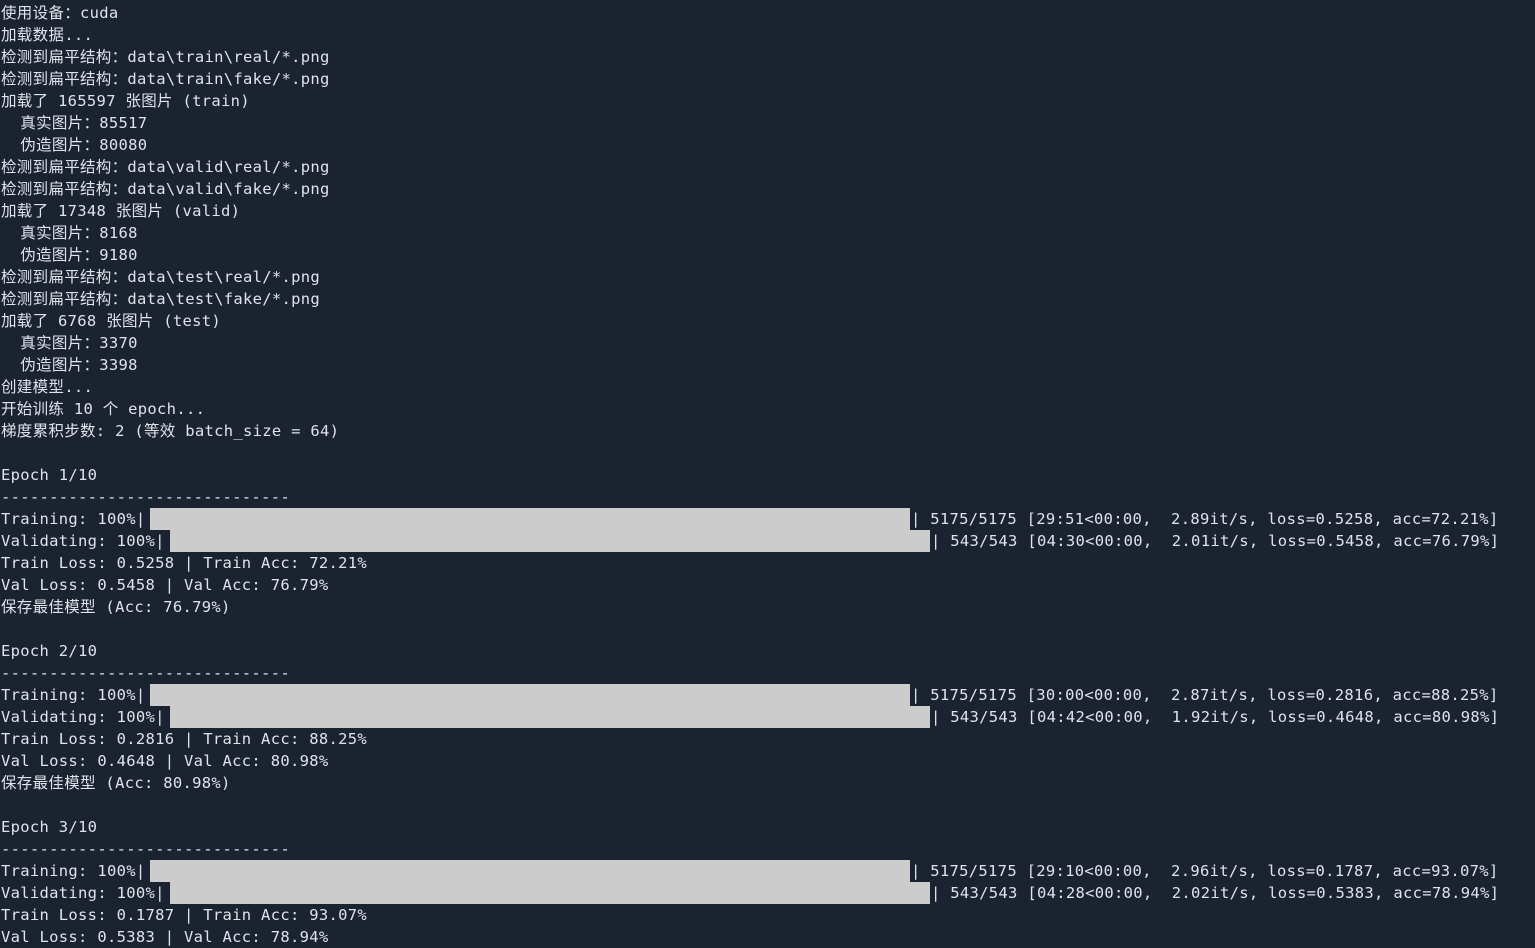  I want to click on terminal-line: 真实图片：85517, so click(74, 123).